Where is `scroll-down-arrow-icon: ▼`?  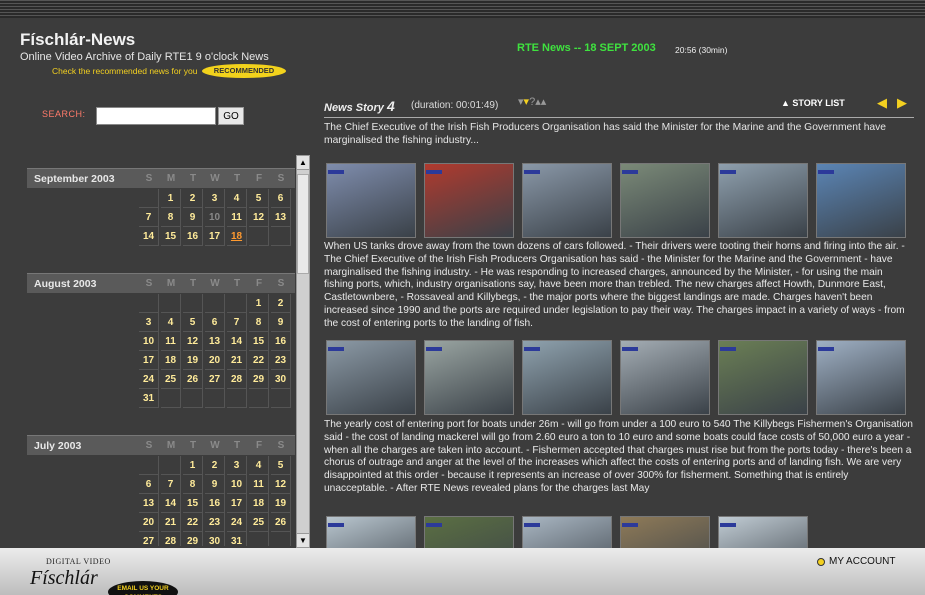
scroll-down-arrow-icon: ▼ is located at coordinates (303, 540).